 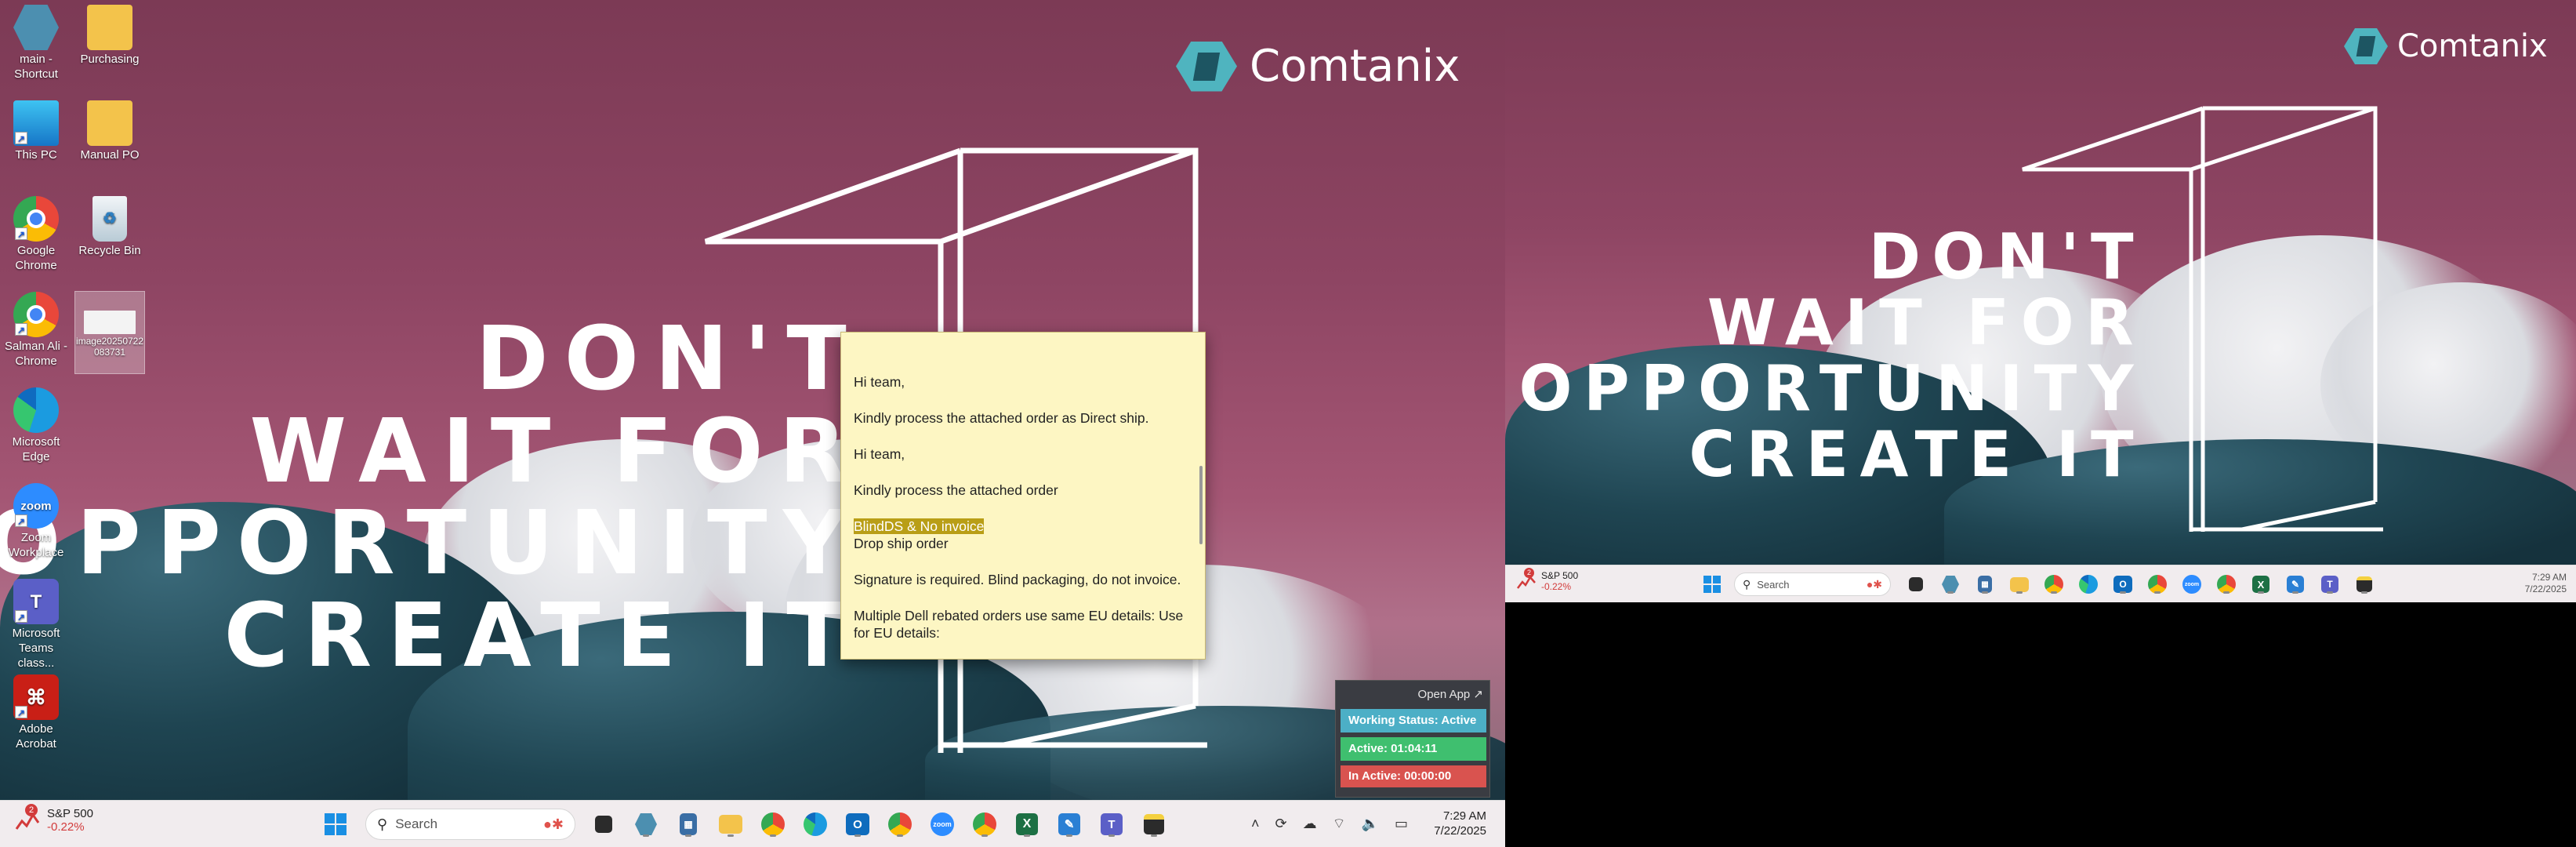 I want to click on recycle-bin-icon: ♻, so click(x=110, y=219).